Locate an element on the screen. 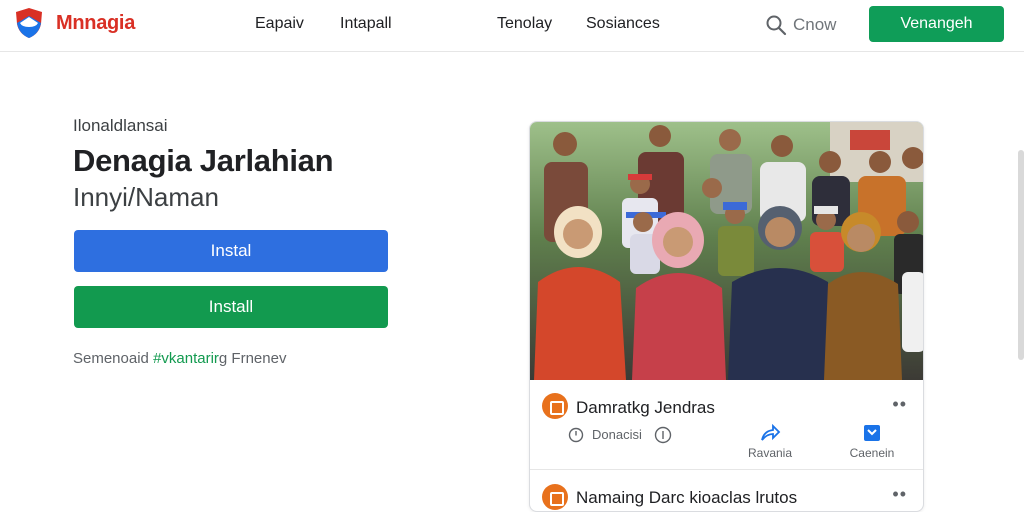 This screenshot has height=512, width=1024. info-icon is located at coordinates (663, 435).